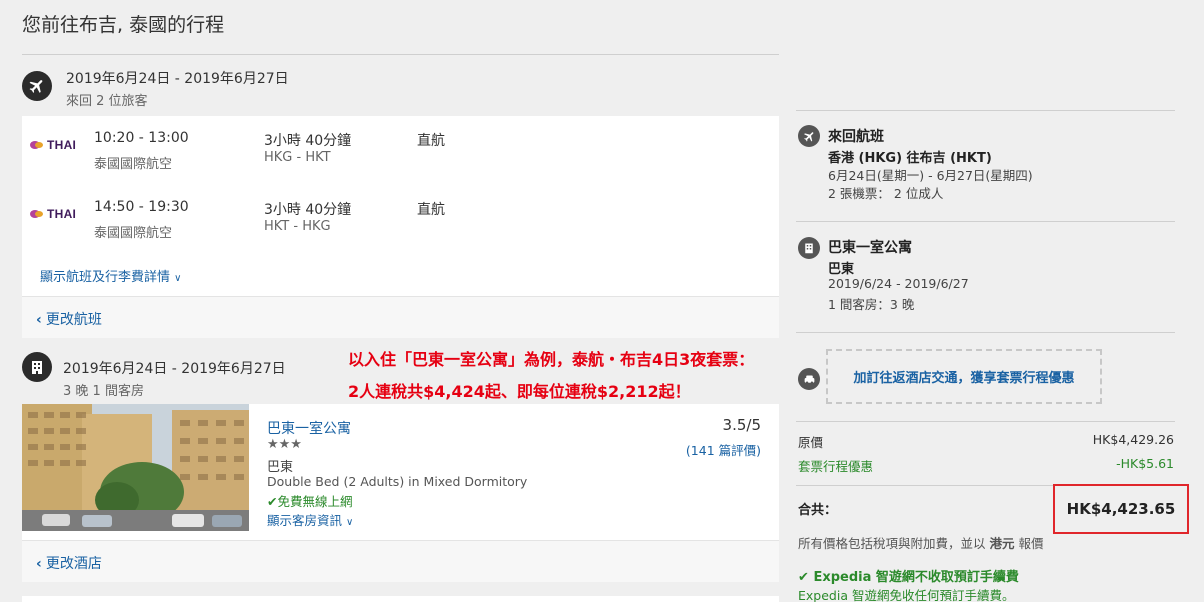 The height and width of the screenshot is (602, 1204). I want to click on change-flight-bar: ‹ 更改航班, so click(400, 317).